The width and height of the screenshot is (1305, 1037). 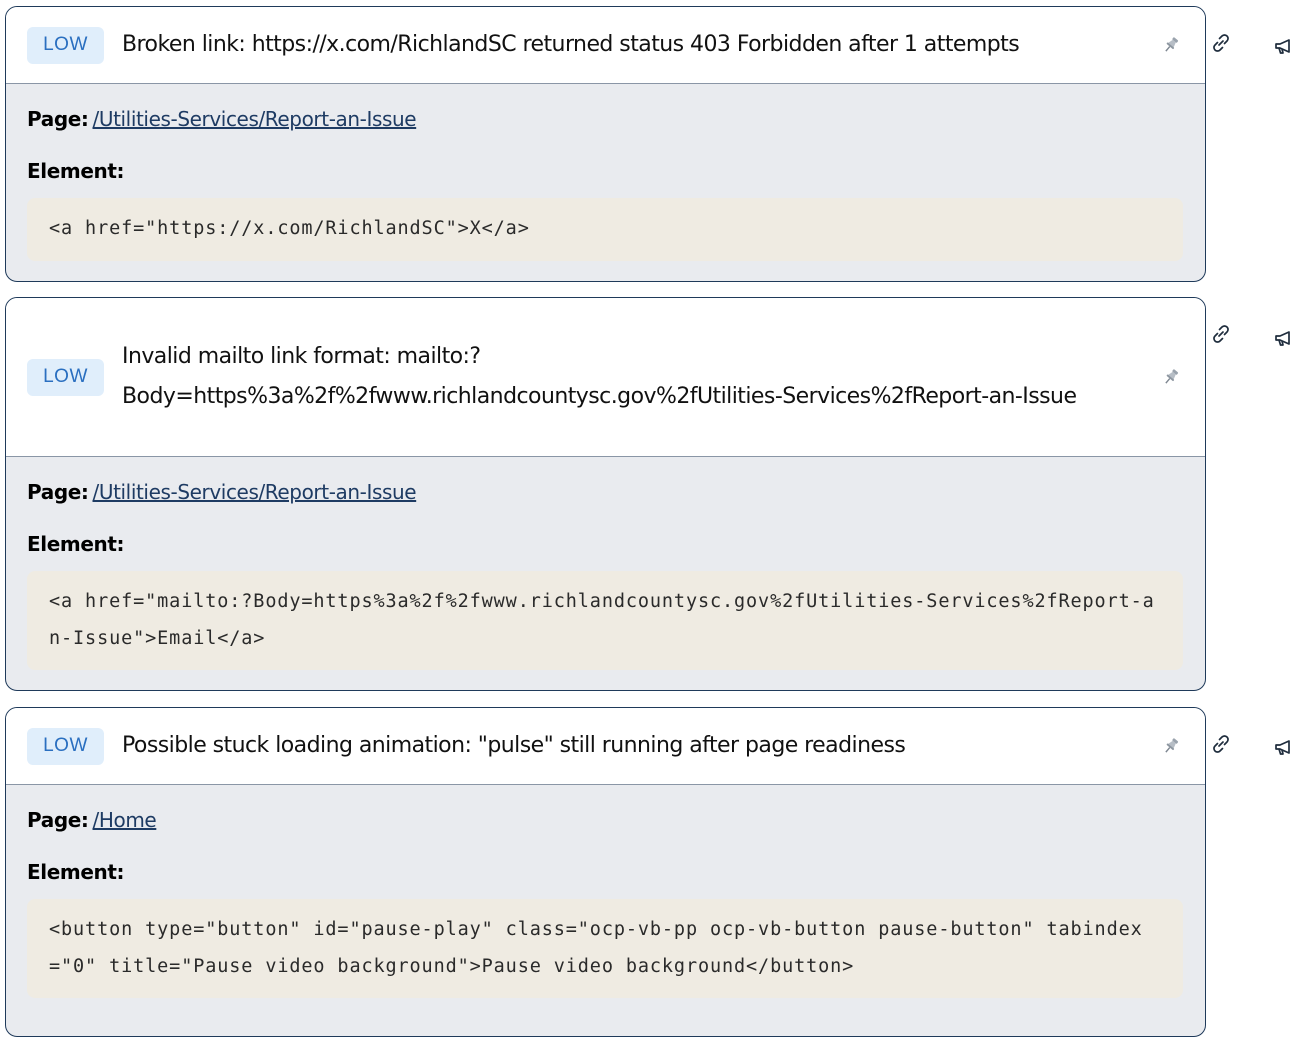 What do you see at coordinates (605, 820) in the screenshot?
I see `page-row: Page:/Home` at bounding box center [605, 820].